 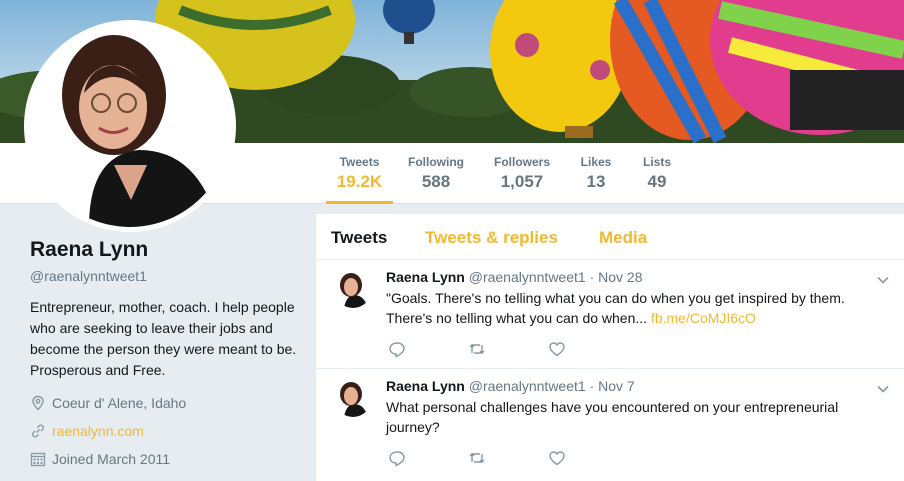 I want to click on calendar-icon, so click(x=38, y=459).